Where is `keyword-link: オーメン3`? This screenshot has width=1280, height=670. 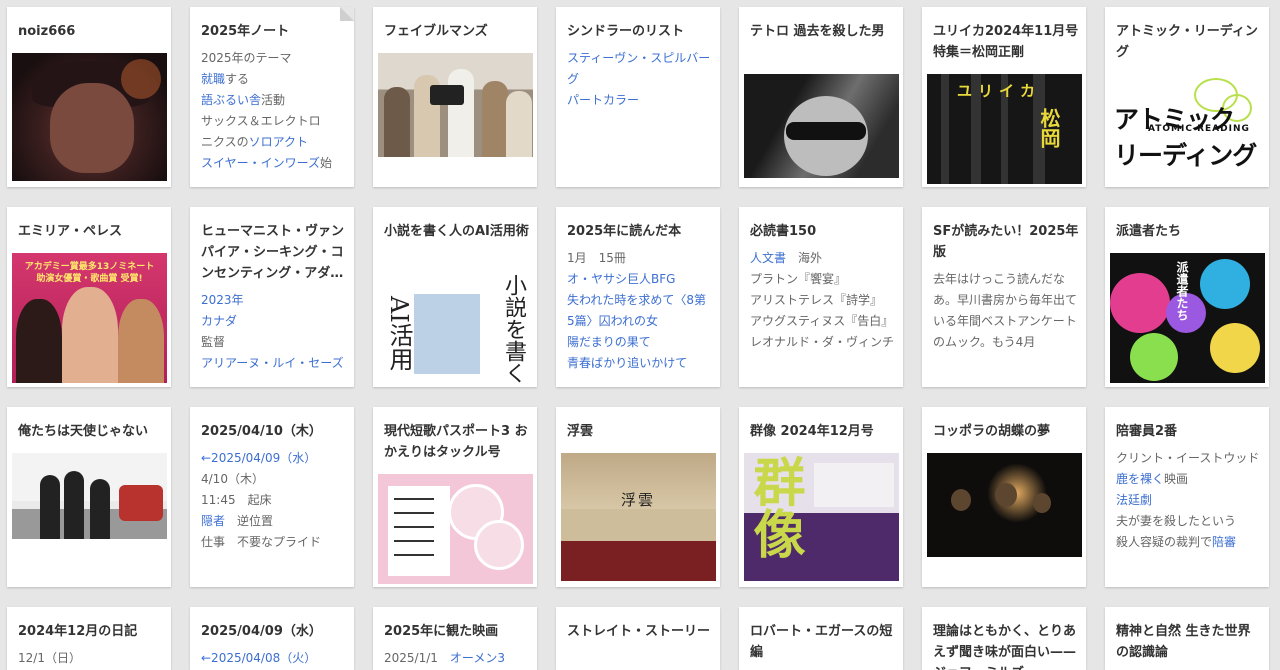
keyword-link: オーメン3 is located at coordinates (477, 658).